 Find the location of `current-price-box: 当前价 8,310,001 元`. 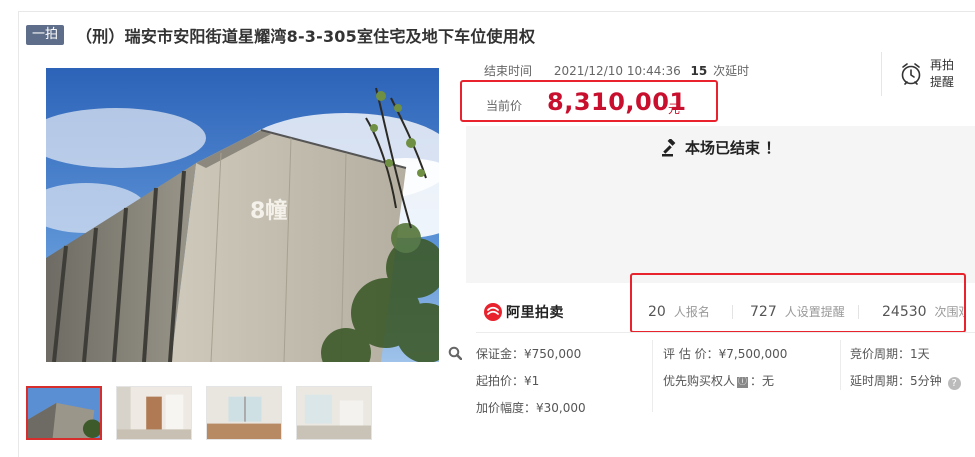

current-price-box: 当前价 8,310,001 元 is located at coordinates (589, 101).